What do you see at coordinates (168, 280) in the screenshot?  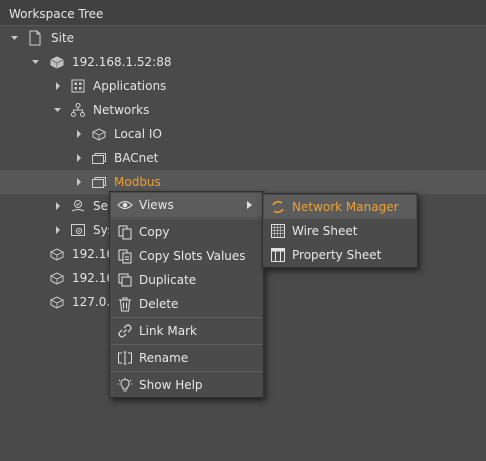 I see `menu-label-duplicate: Duplicate` at bounding box center [168, 280].